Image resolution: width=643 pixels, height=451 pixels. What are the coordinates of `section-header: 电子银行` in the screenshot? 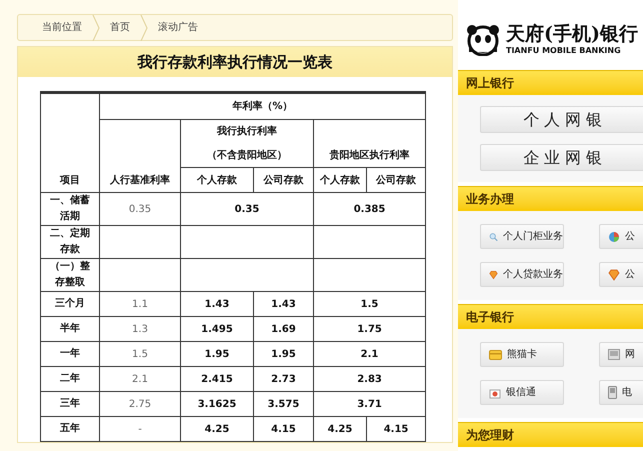 It's located at (550, 316).